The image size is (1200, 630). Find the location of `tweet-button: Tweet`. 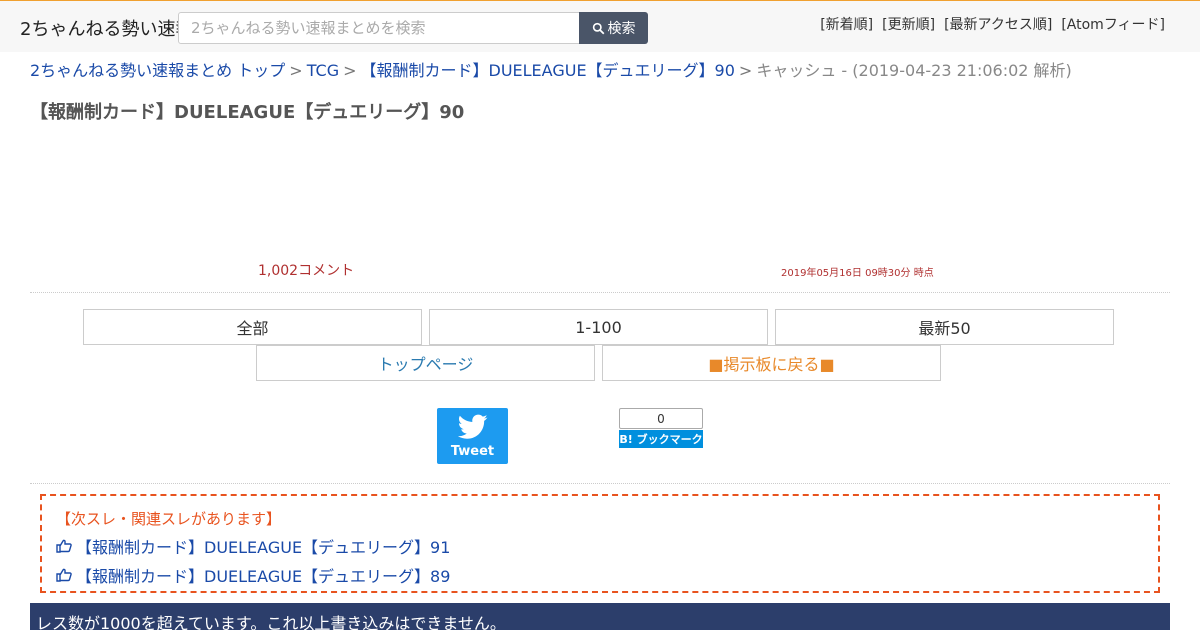

tweet-button: Tweet is located at coordinates (472, 436).